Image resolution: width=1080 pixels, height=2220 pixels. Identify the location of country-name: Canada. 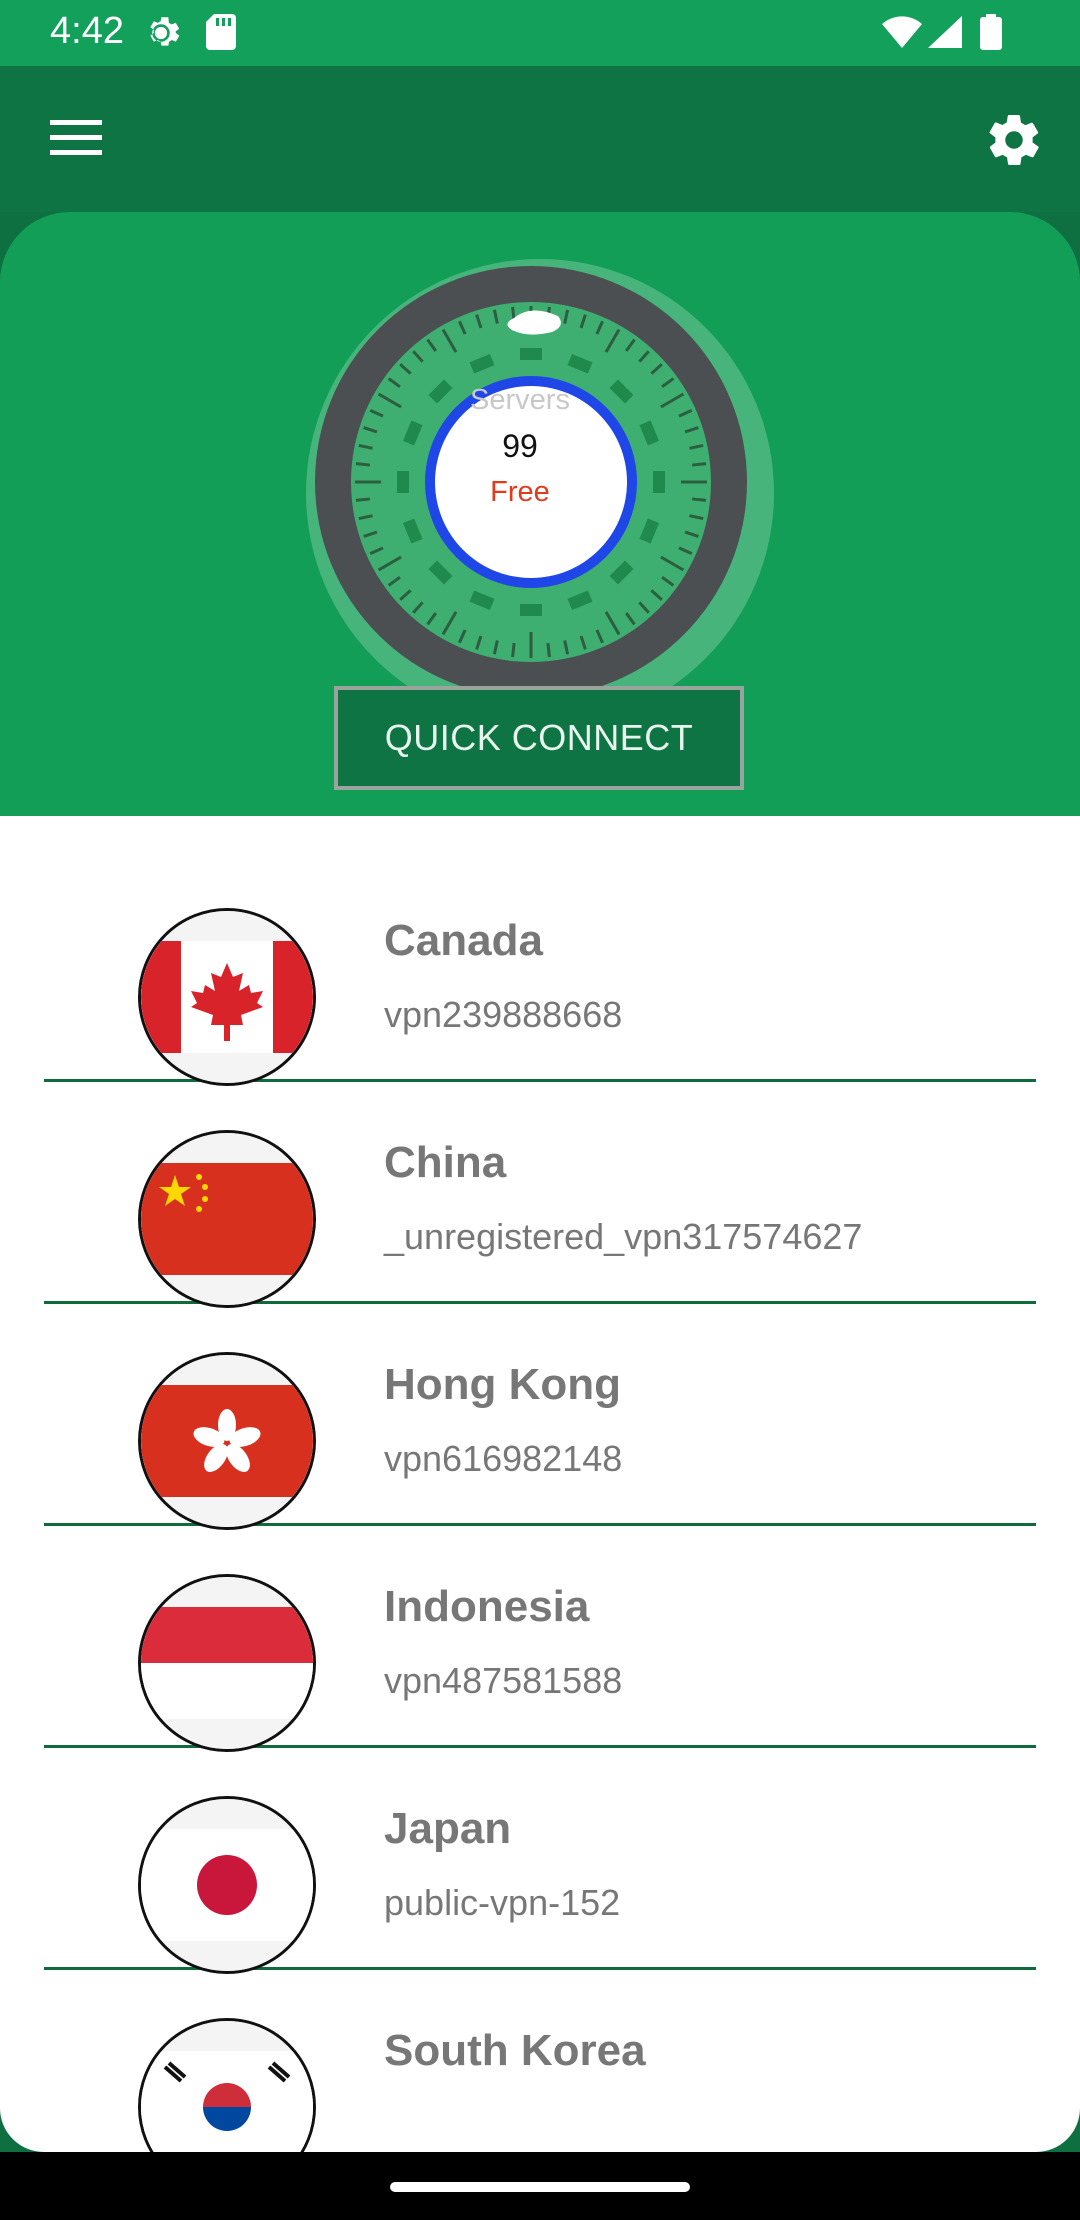
(463, 940).